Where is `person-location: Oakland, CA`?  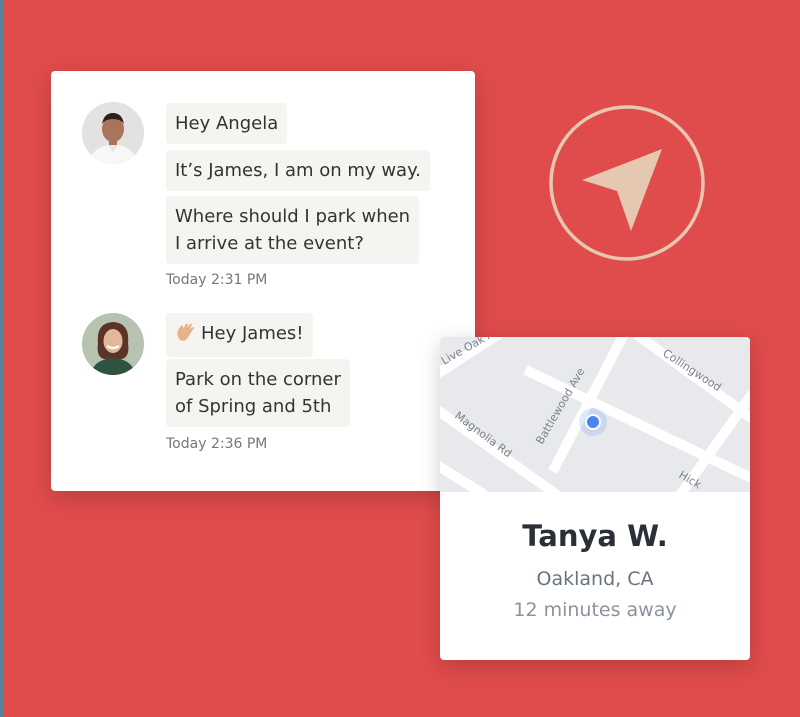 person-location: Oakland, CA is located at coordinates (595, 579).